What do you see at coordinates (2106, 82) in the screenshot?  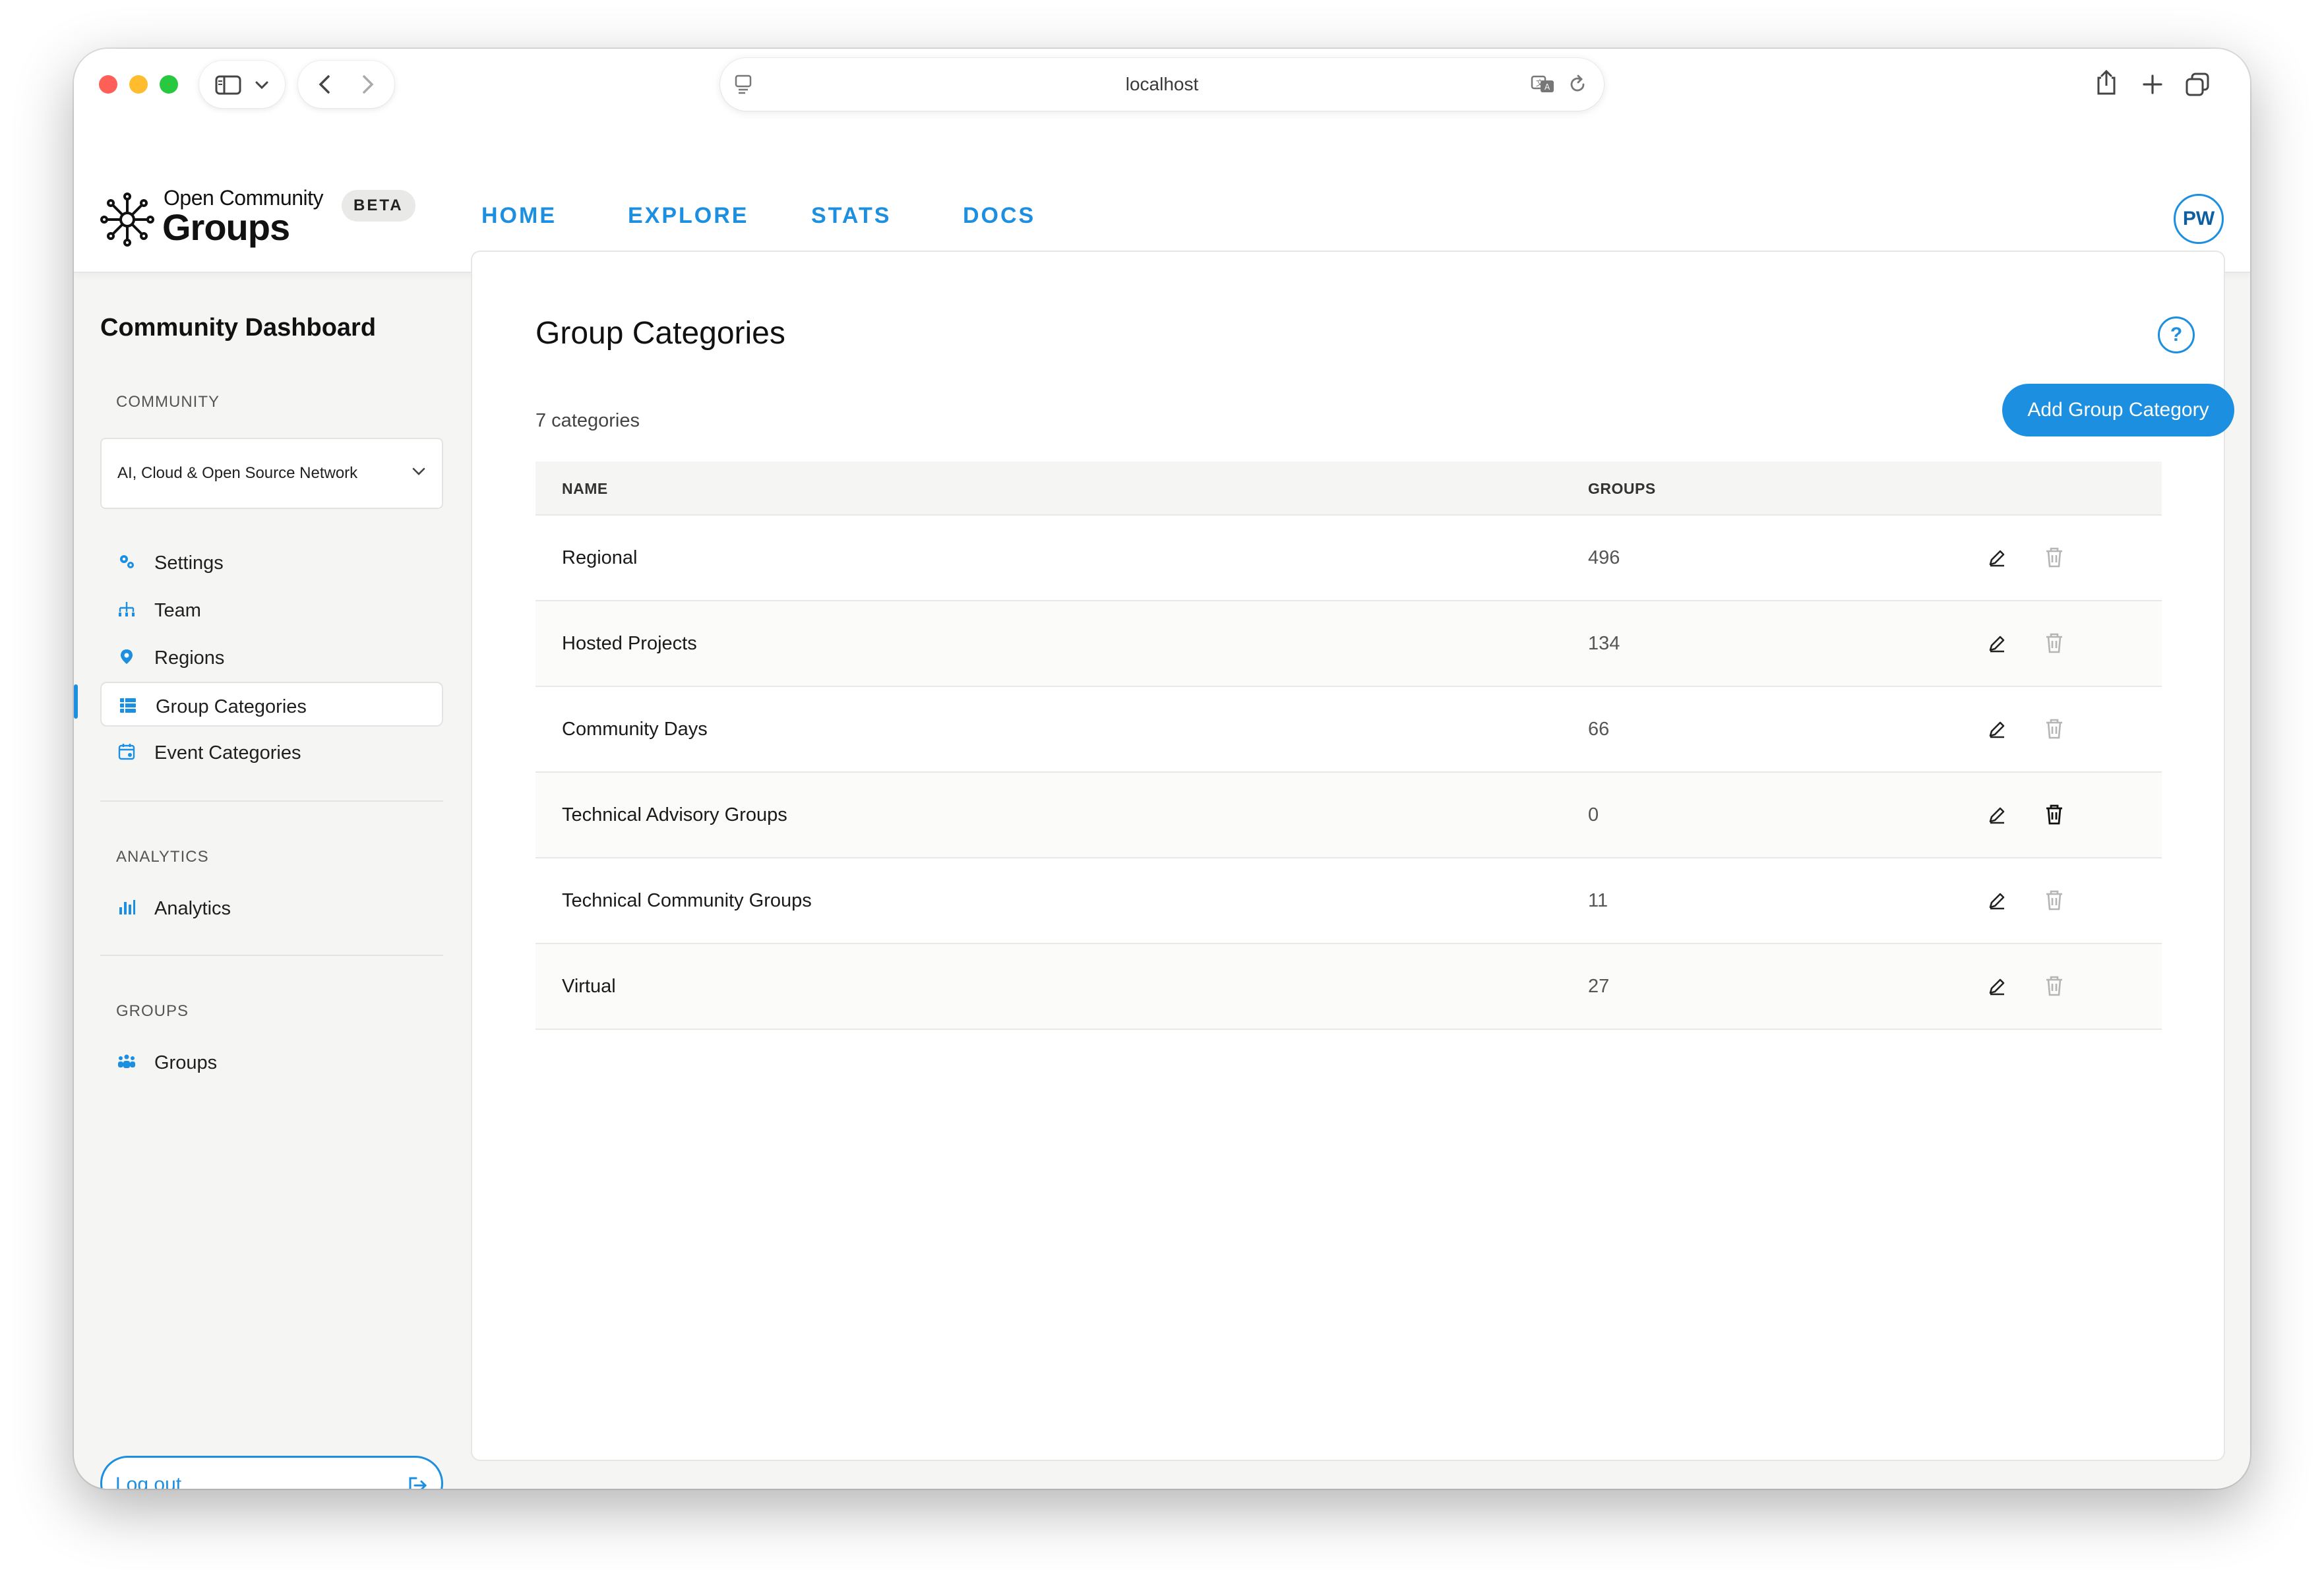 I see `share-icon` at bounding box center [2106, 82].